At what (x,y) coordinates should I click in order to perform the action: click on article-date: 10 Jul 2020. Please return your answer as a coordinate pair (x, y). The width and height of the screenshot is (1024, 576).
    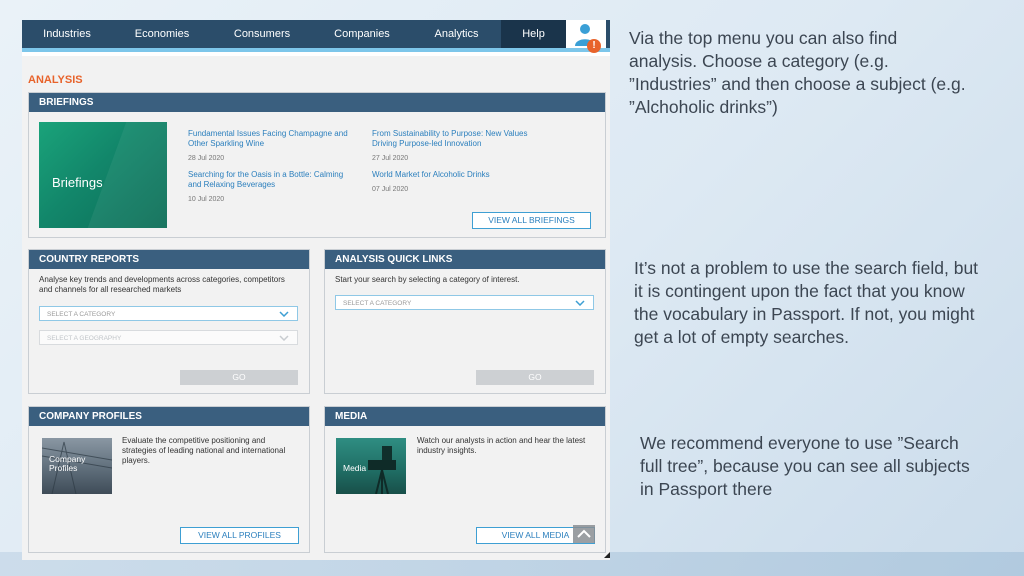
    Looking at the image, I should click on (206, 199).